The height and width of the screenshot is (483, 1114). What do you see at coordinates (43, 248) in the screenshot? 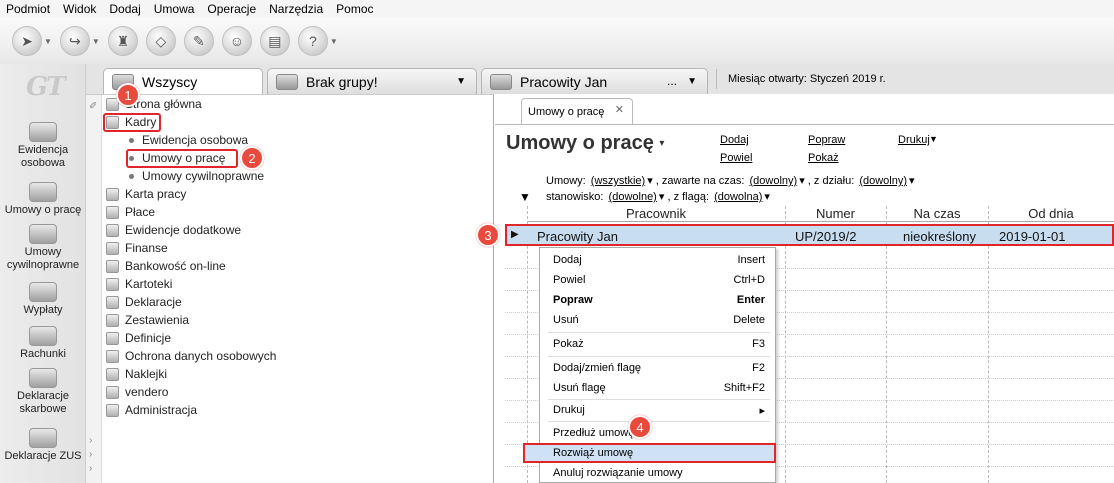
I see `sidebar-item-umowy-cywilnoprawne: Umowy cywilnoprawne` at bounding box center [43, 248].